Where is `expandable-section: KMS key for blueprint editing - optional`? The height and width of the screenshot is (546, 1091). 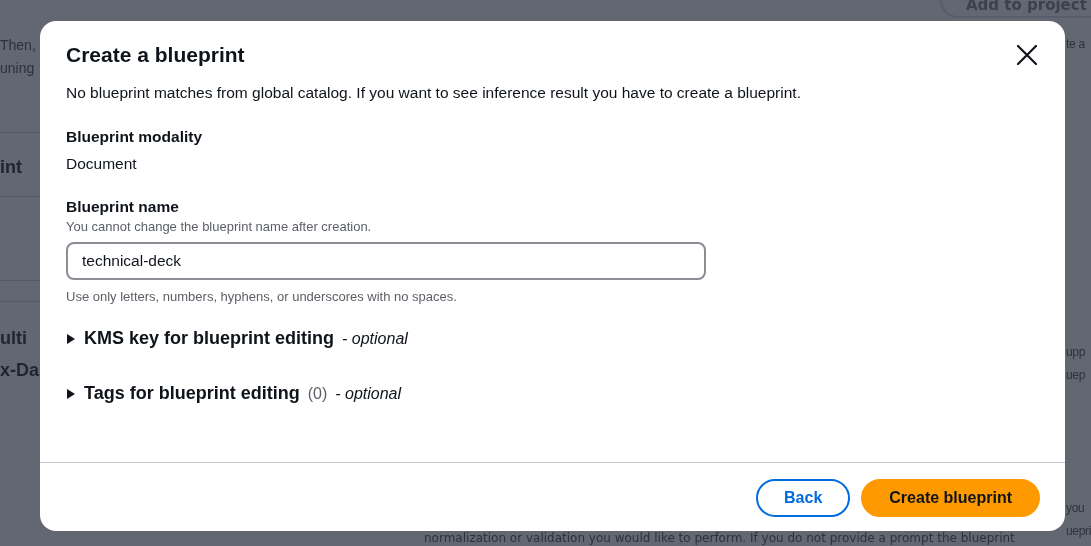 expandable-section: KMS key for blueprint editing - optional is located at coordinates (237, 338).